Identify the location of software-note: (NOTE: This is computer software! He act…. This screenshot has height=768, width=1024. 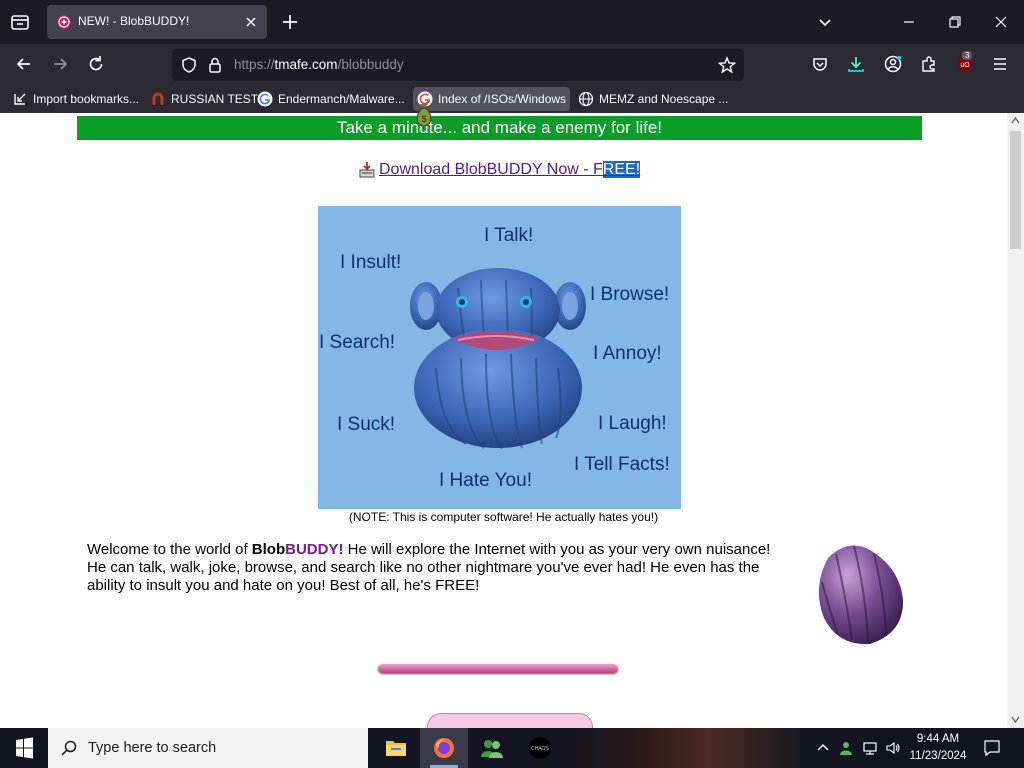
(503, 517).